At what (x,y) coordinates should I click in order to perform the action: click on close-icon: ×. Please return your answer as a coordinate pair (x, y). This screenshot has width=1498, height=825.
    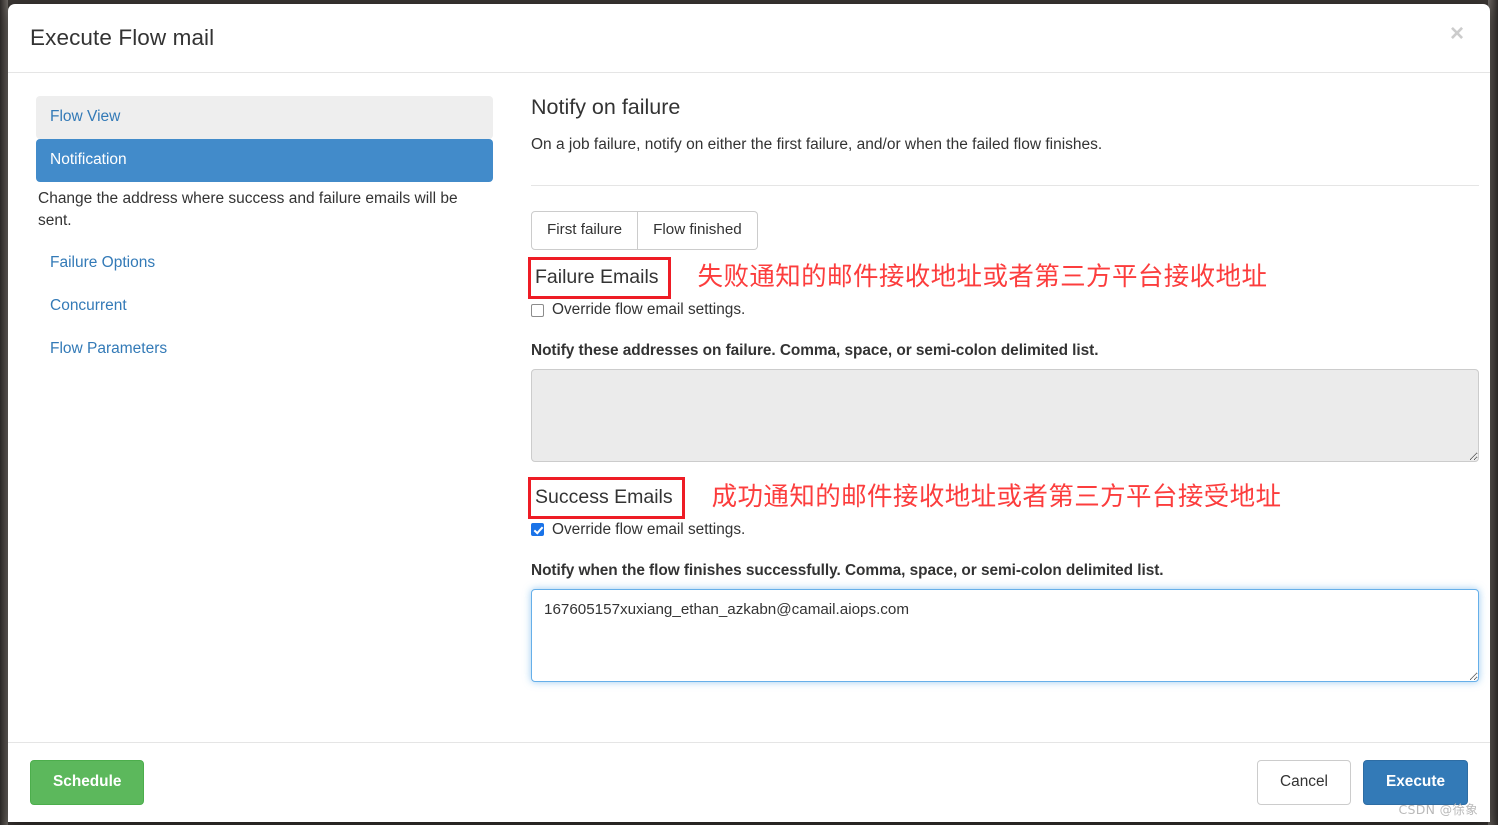
    Looking at the image, I should click on (1457, 34).